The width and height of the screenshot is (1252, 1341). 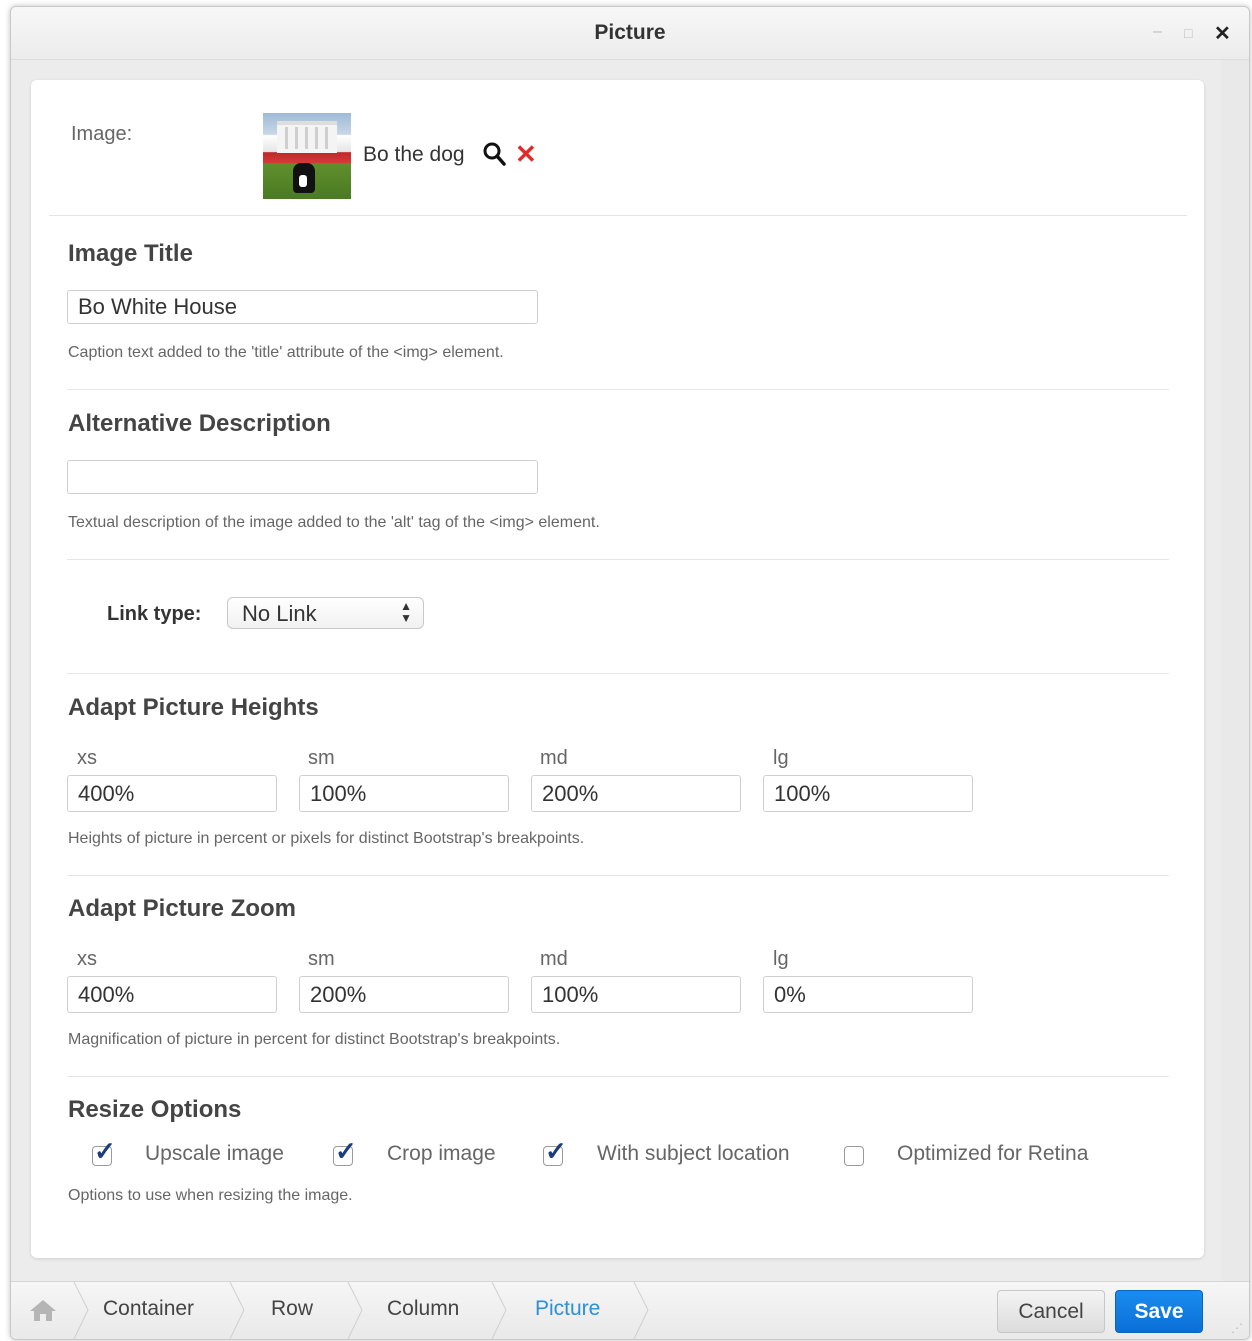 I want to click on resize-options-heading: Resize Options, so click(x=155, y=1109).